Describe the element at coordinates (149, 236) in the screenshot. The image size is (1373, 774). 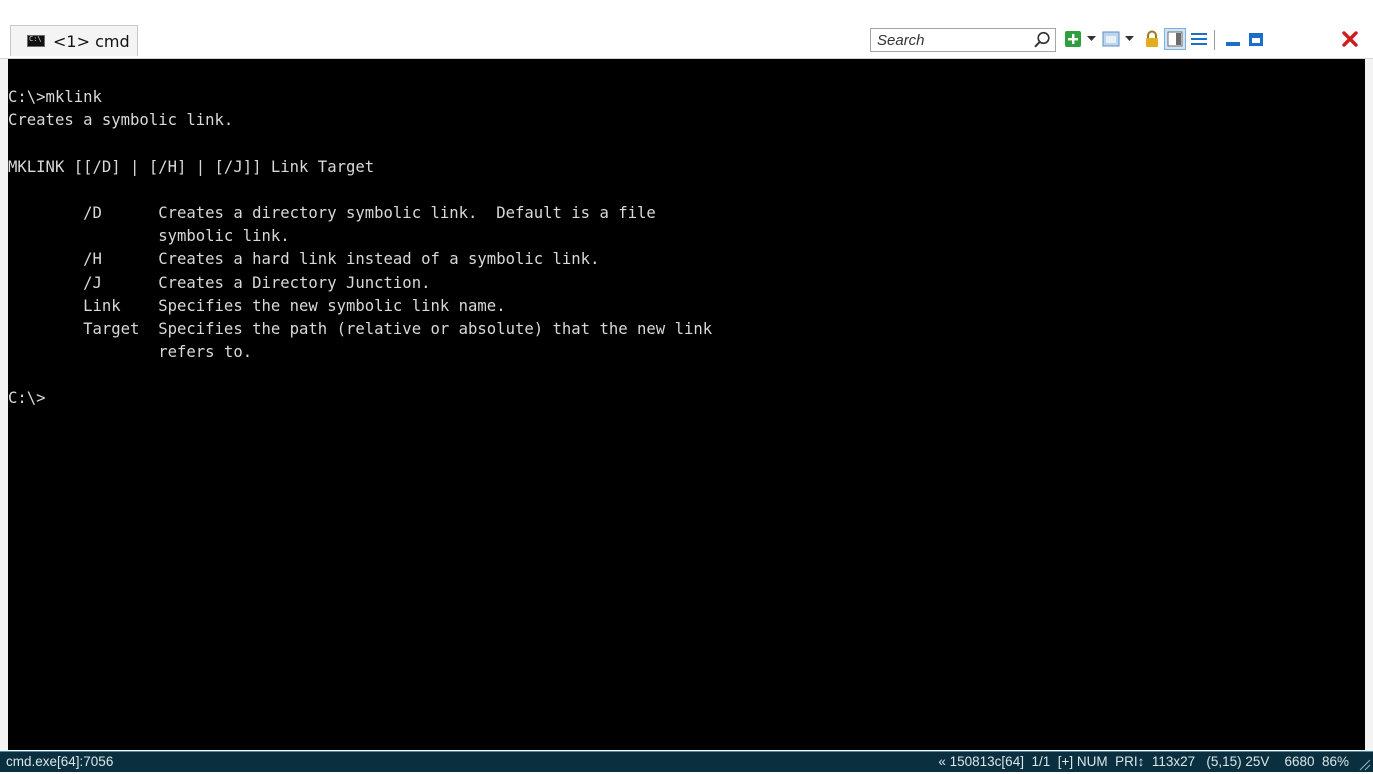
I see `terminal-line: symbolic link.` at that location.